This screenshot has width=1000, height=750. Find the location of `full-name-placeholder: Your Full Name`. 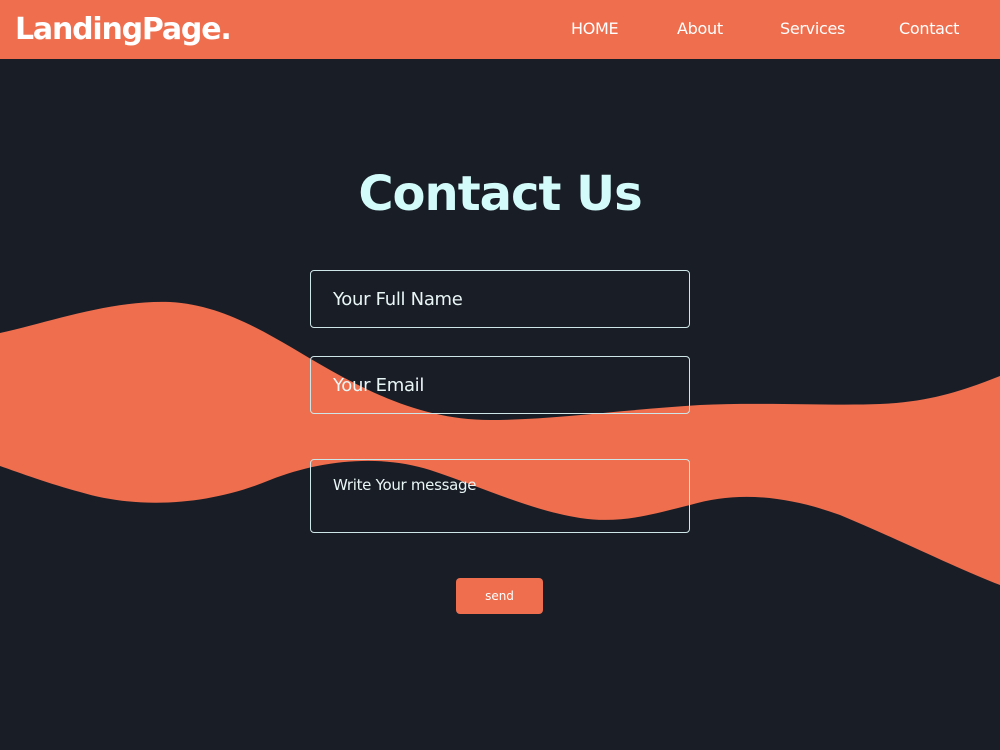

full-name-placeholder: Your Full Name is located at coordinates (398, 299).